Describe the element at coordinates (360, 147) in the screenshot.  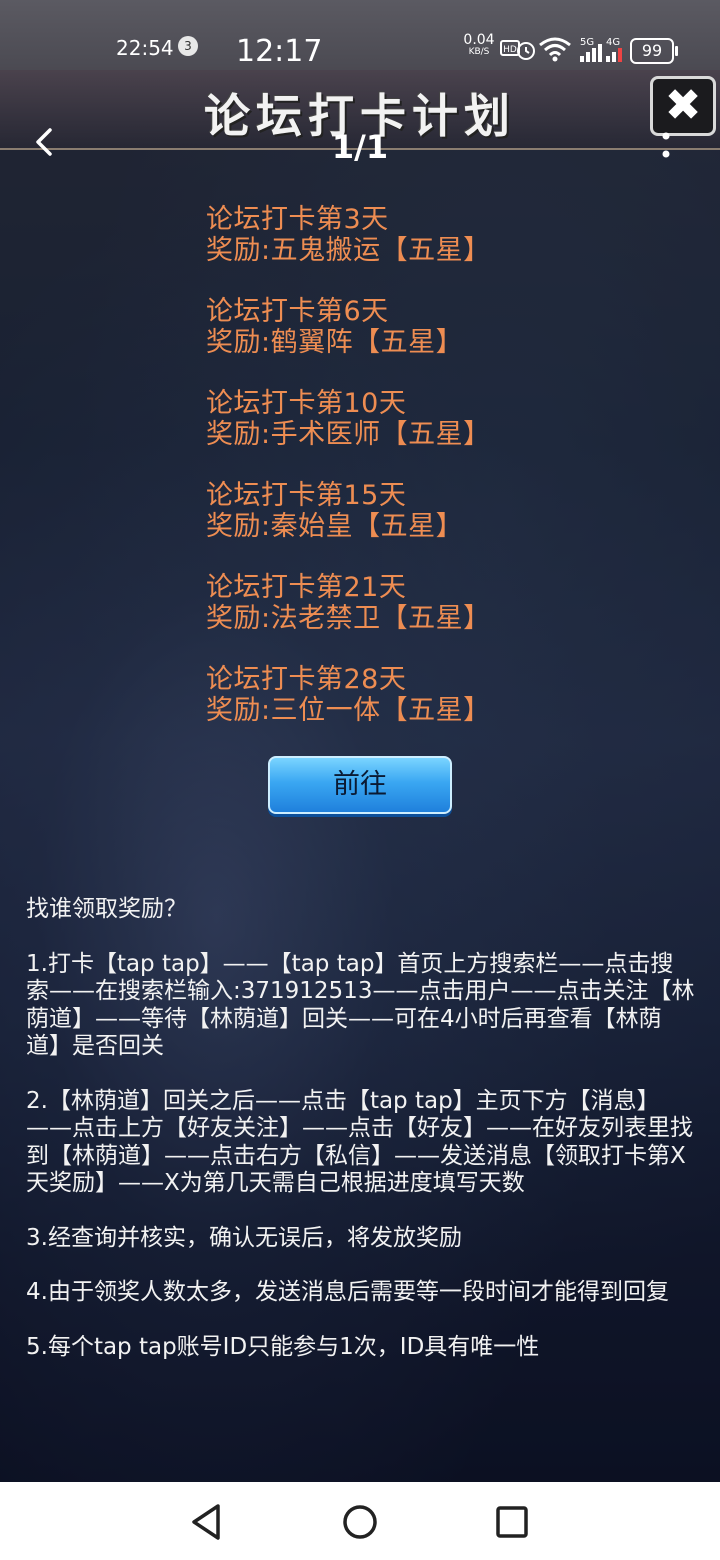
I see `page-indicator: 1/1` at that location.